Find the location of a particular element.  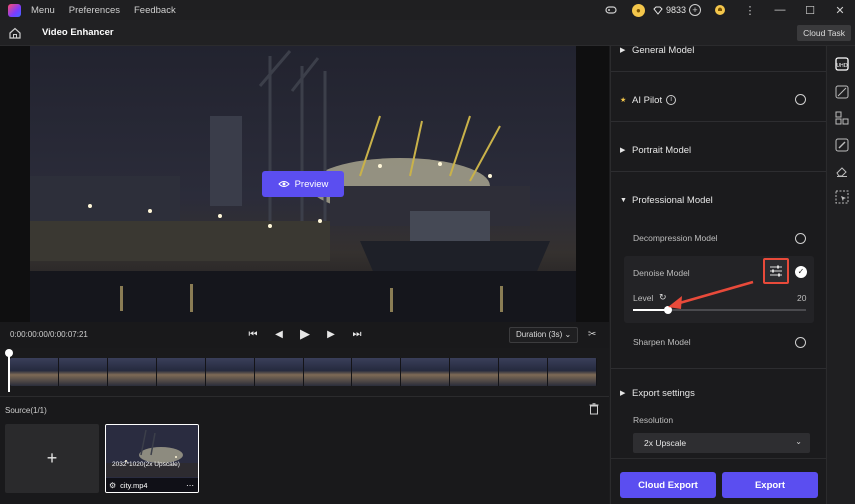

skip-start-button: ⏮ is located at coordinates (253, 334).